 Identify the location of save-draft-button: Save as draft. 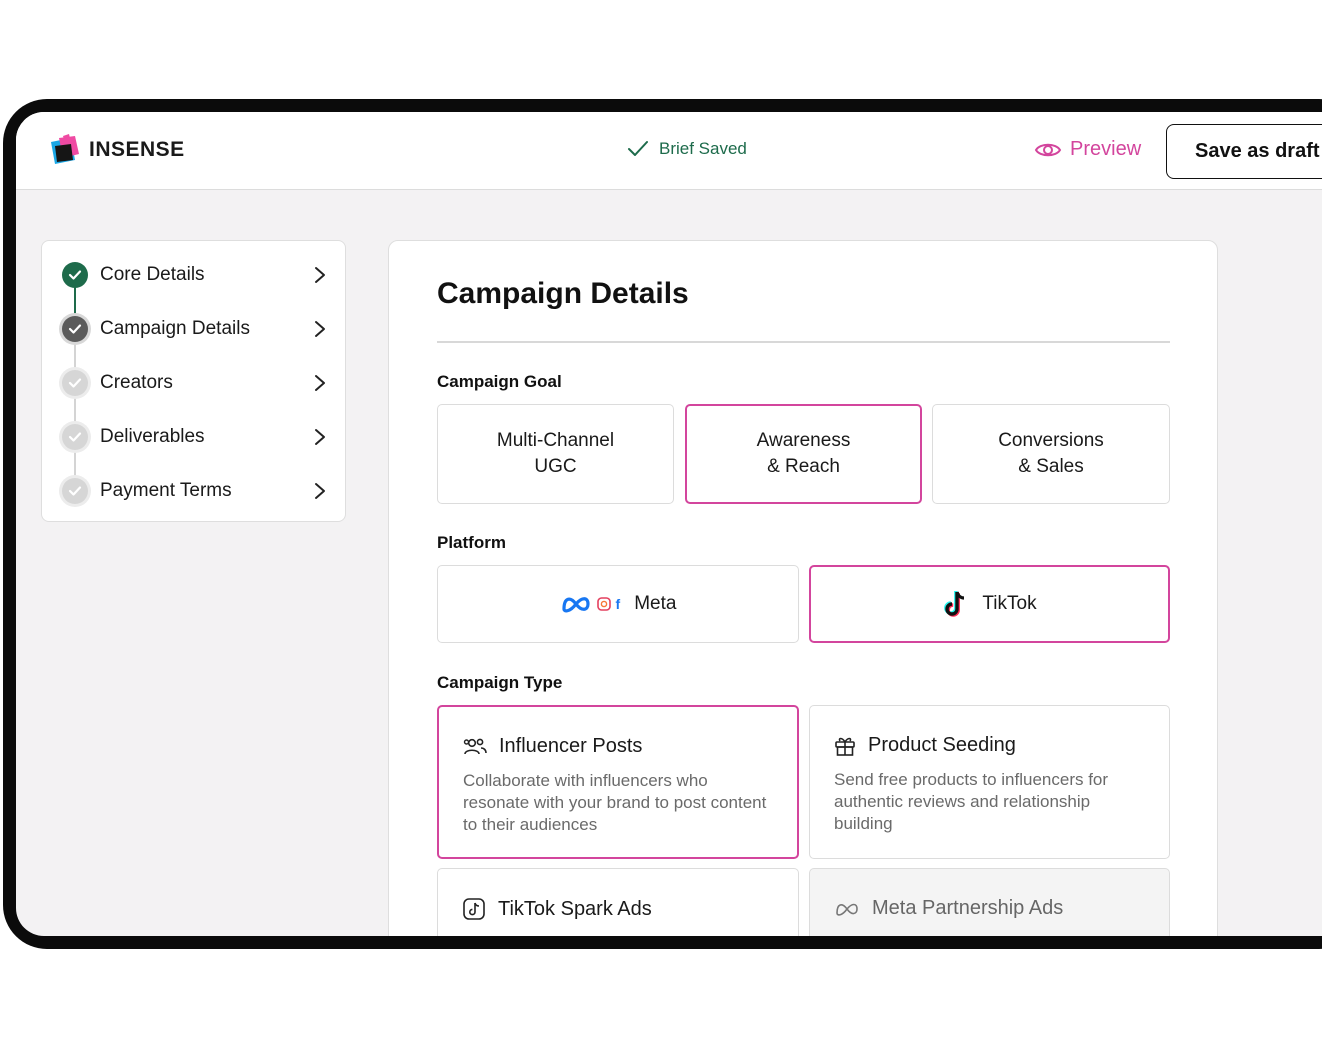
(1244, 151).